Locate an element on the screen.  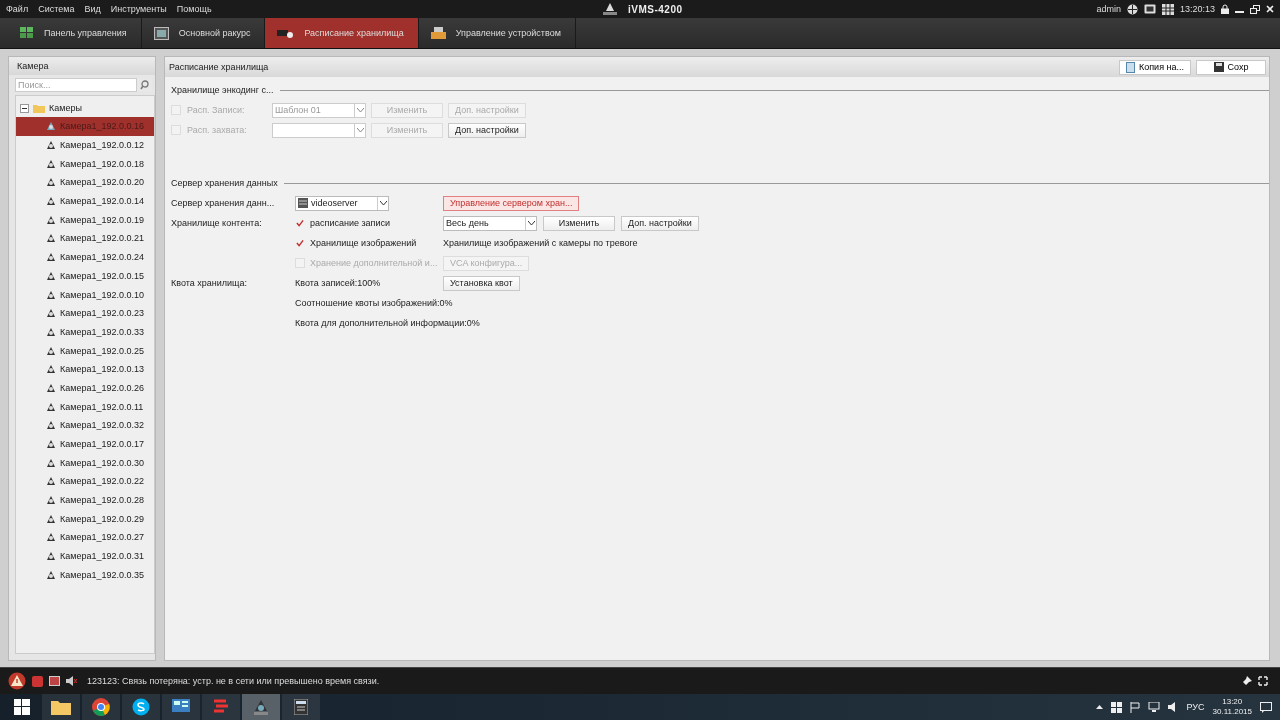
field-label: Квота хранилища: is located at coordinates (209, 283).